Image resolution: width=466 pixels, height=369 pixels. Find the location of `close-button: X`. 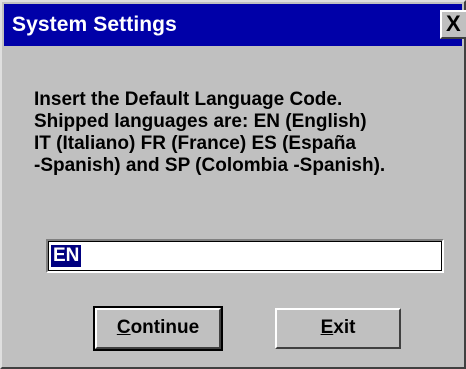

close-button: X is located at coordinates (453, 24).